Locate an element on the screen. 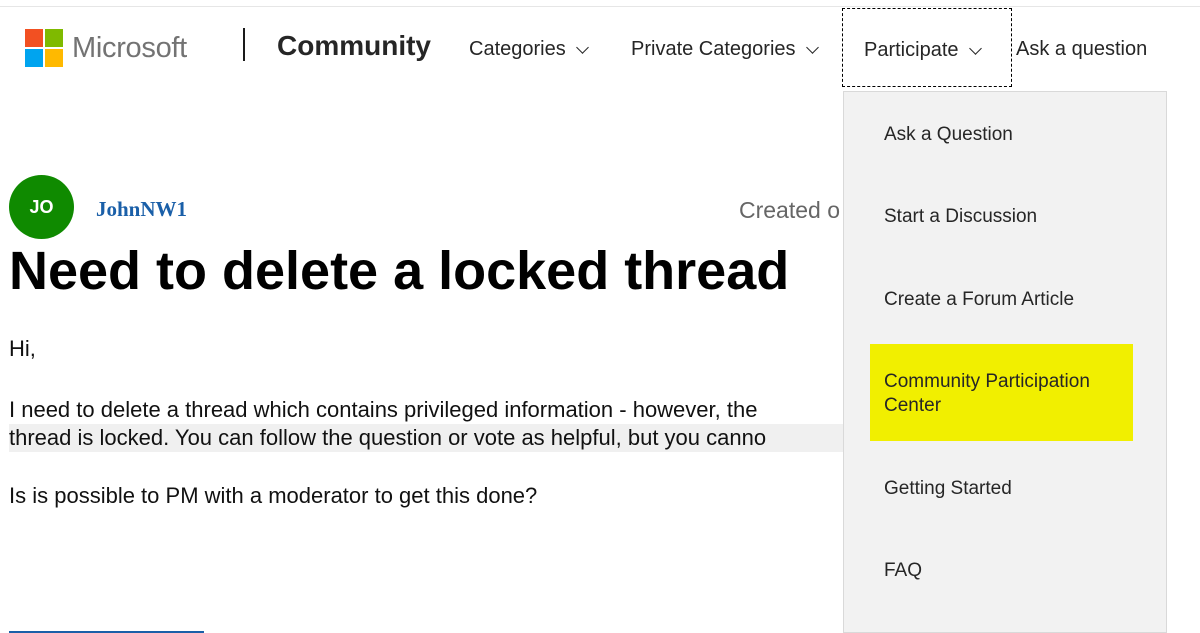  menu-item-community-participation-center: Community Participation Center is located at coordinates (1001, 392).